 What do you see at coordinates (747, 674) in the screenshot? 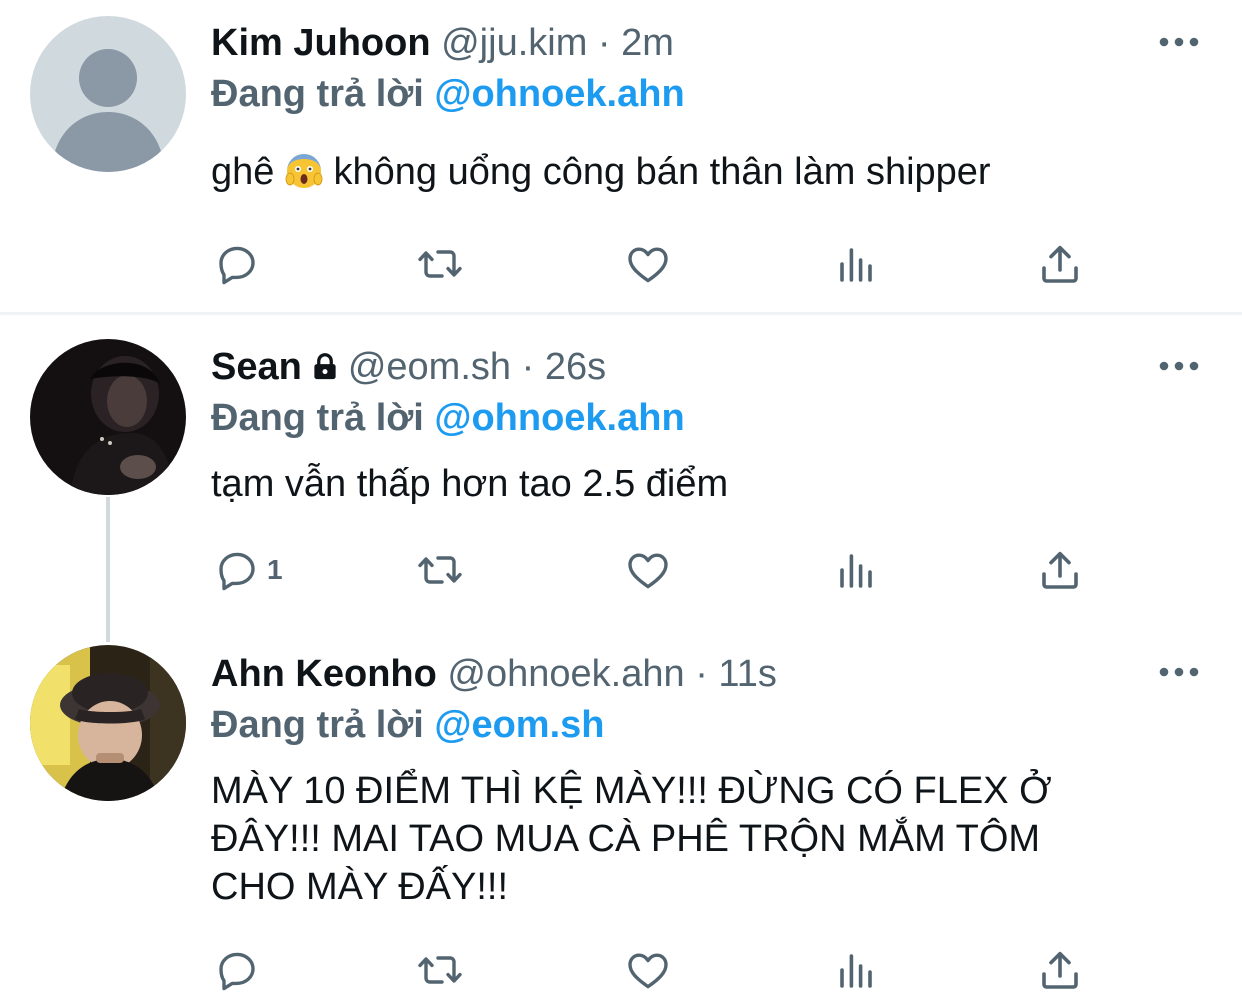
I see `timestamp: 11s` at bounding box center [747, 674].